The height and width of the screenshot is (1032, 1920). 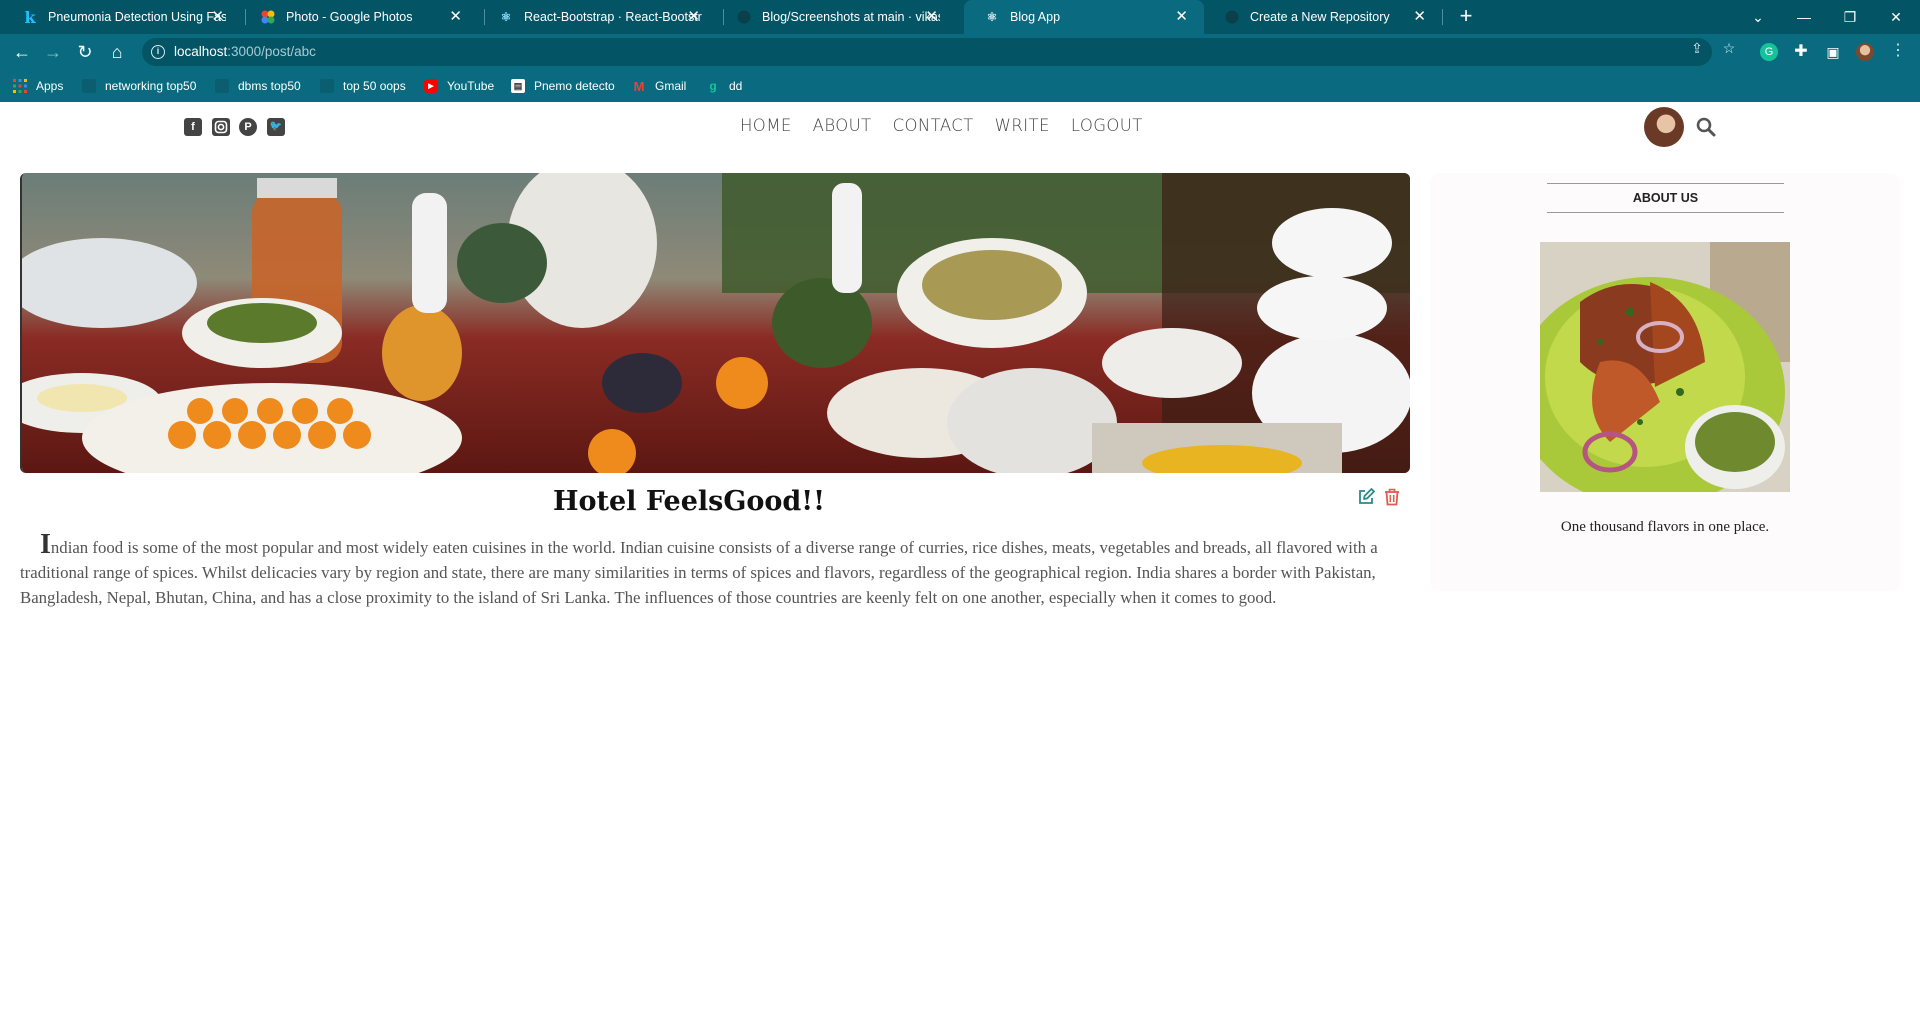 I want to click on nav-contact: CONTACT, so click(x=933, y=125).